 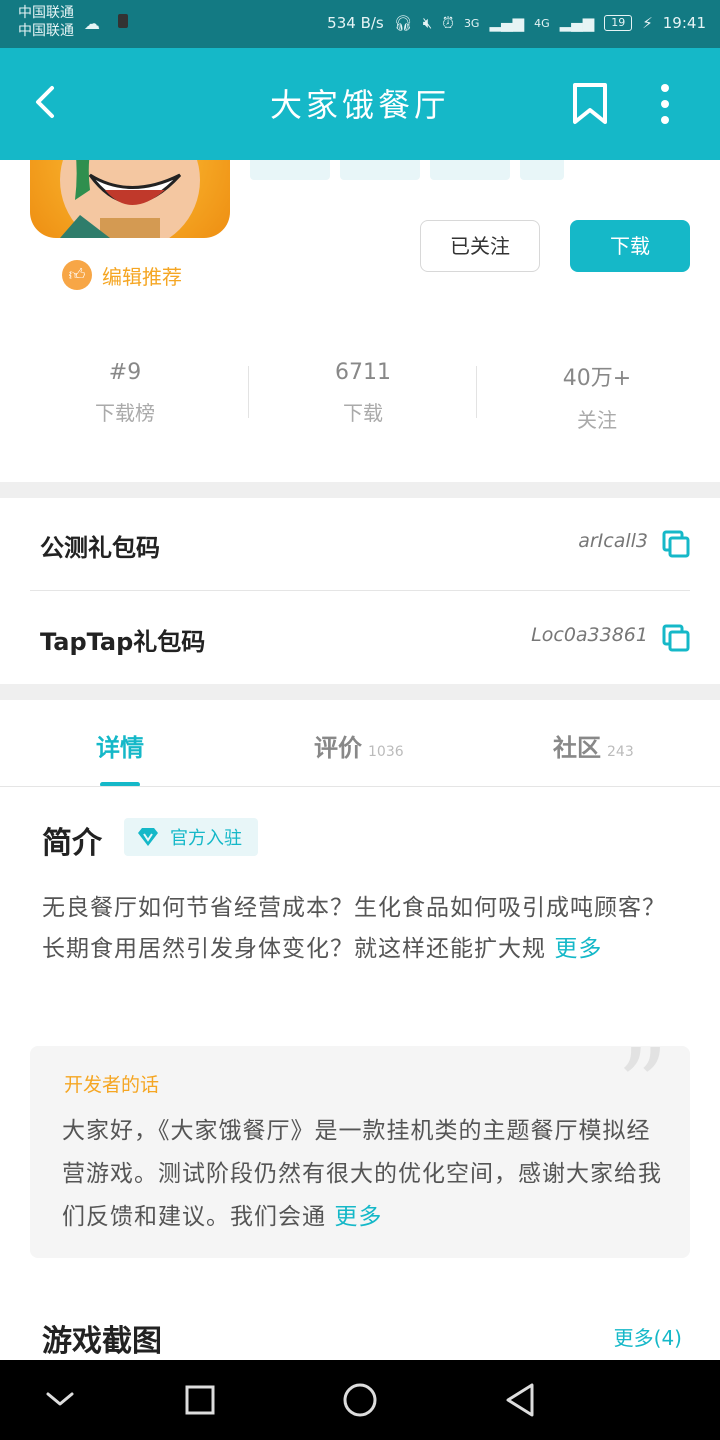 I want to click on intro-title: 简介, so click(x=72, y=843).